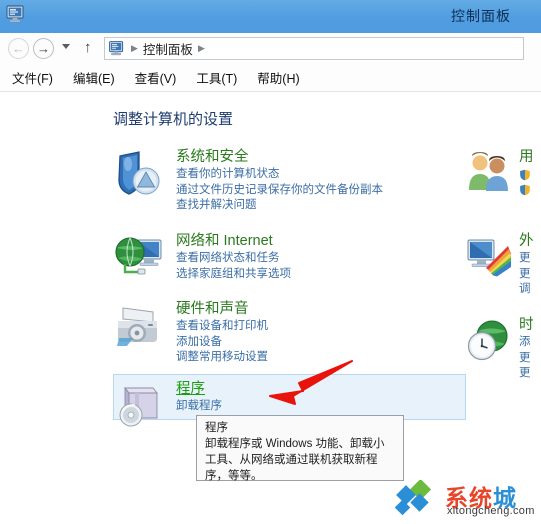 This screenshot has height=524, width=541. What do you see at coordinates (321, 206) in the screenshot?
I see `category-link: 查找并解决问题` at bounding box center [321, 206].